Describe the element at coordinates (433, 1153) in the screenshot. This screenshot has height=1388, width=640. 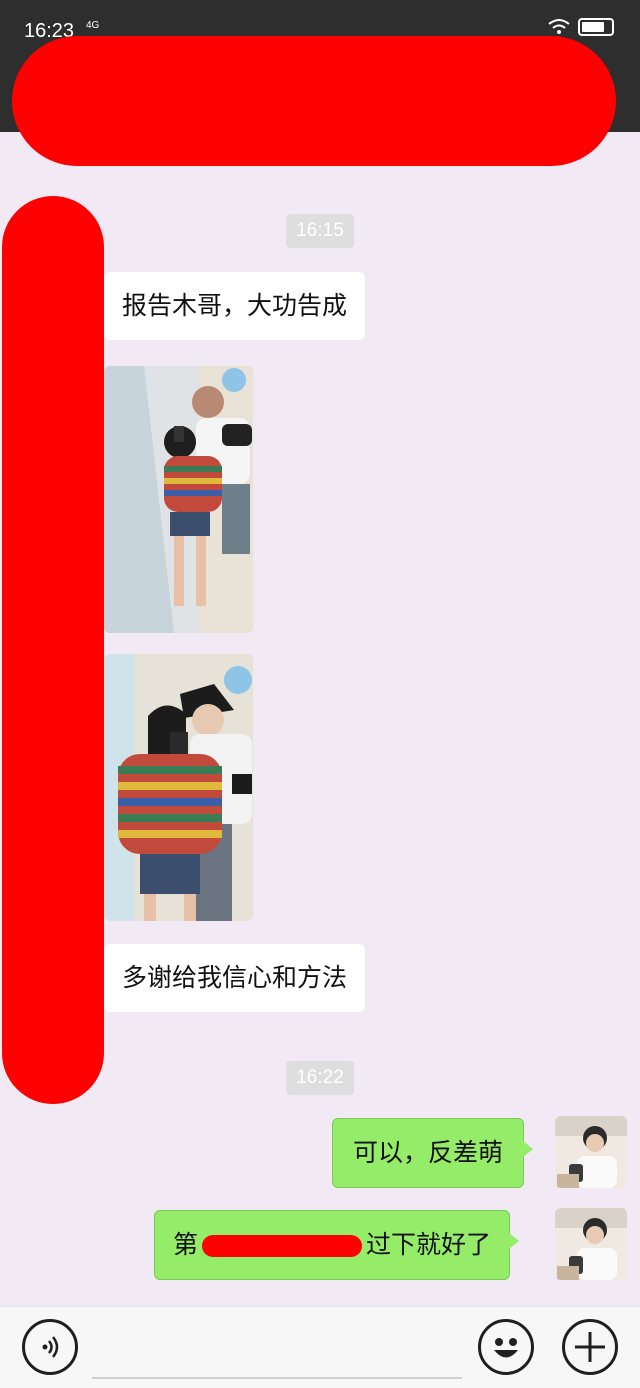
I see `message-bubble-outgoing: 可以，反差萌` at that location.